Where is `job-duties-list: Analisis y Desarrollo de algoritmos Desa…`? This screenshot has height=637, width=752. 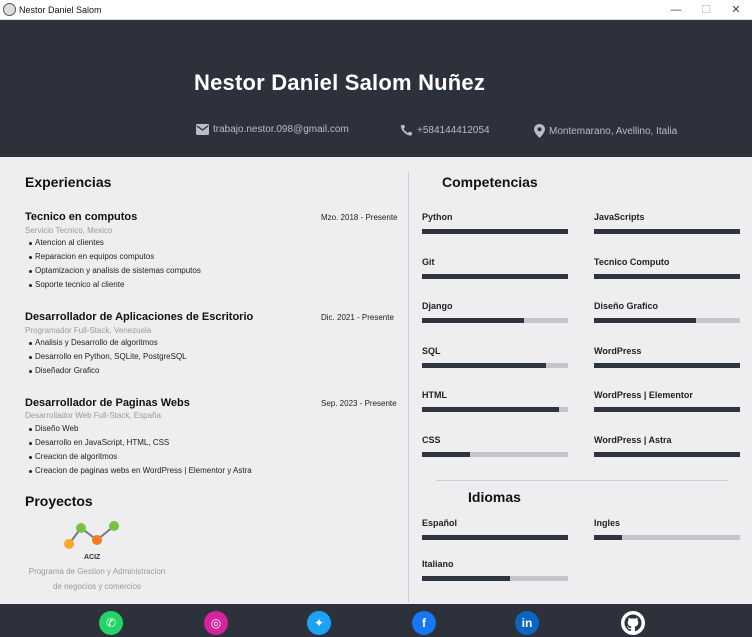 job-duties-list: Analisis y Desarrollo de algoritmos Desa… is located at coordinates (108, 357).